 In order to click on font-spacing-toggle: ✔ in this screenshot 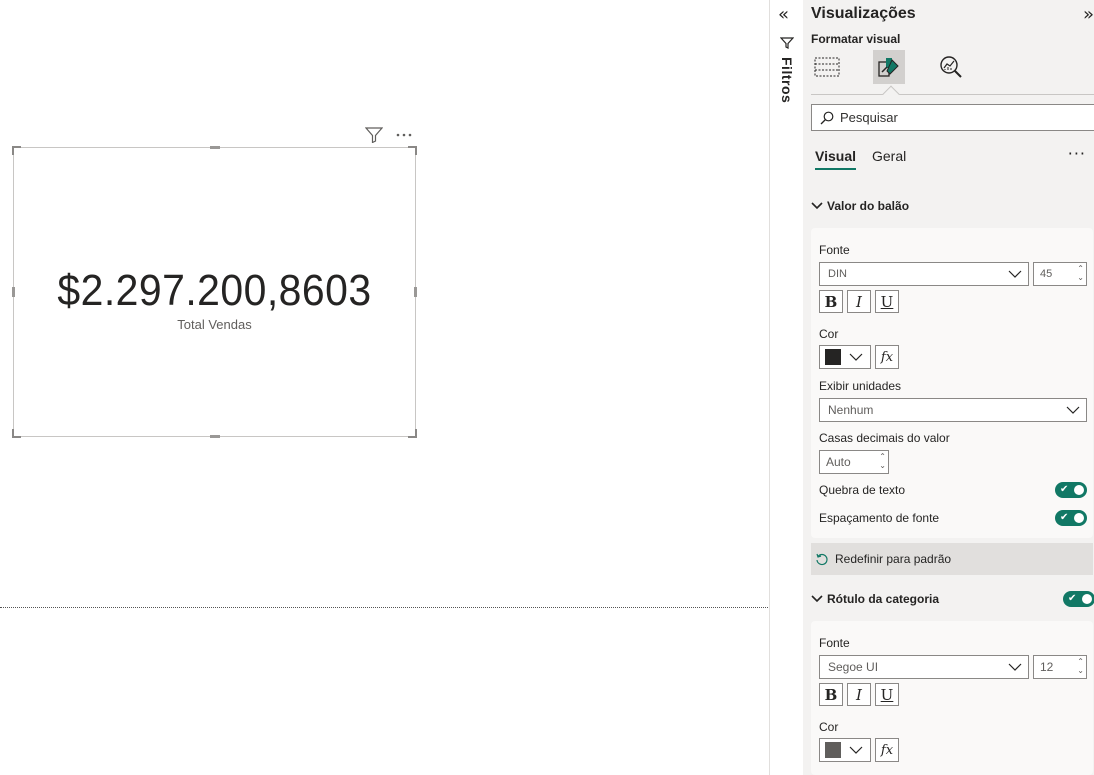, I will do `click(1071, 518)`.